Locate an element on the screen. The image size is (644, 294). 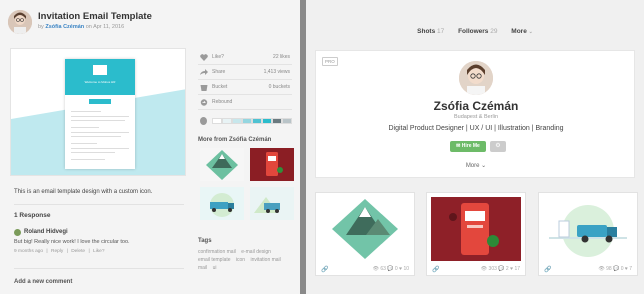
like-comment-link: Like? is located at coordinates (98, 251).